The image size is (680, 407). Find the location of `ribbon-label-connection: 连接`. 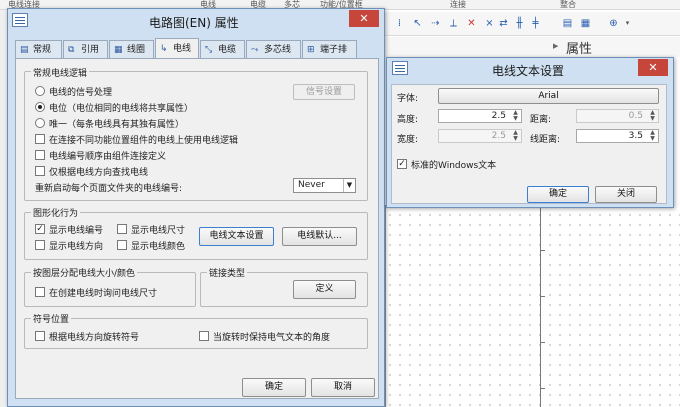

ribbon-label-connection: 连接 is located at coordinates (458, 4).